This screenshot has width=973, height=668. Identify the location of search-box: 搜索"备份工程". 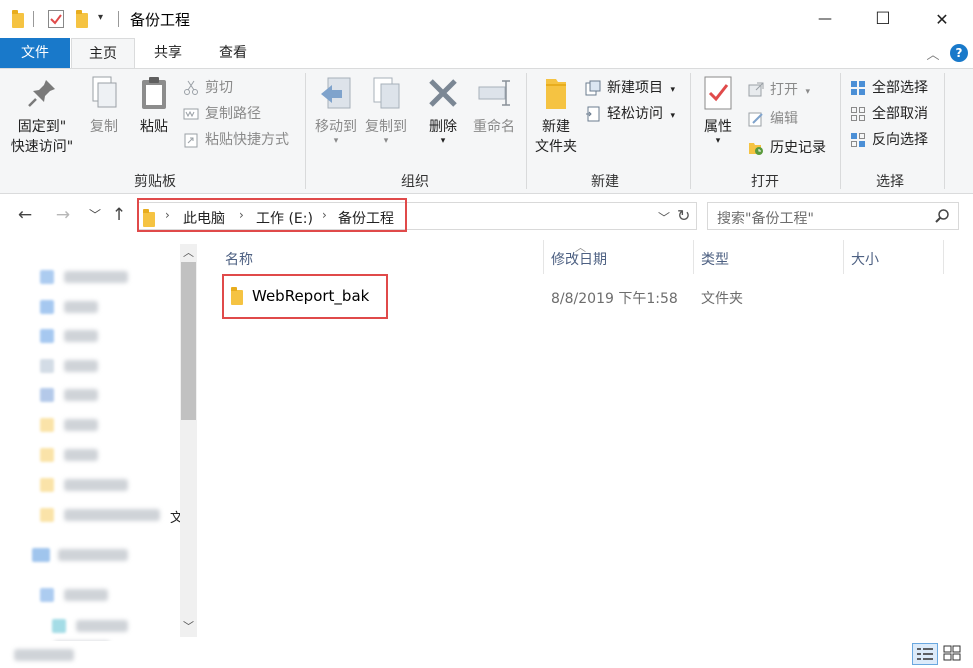
(833, 216).